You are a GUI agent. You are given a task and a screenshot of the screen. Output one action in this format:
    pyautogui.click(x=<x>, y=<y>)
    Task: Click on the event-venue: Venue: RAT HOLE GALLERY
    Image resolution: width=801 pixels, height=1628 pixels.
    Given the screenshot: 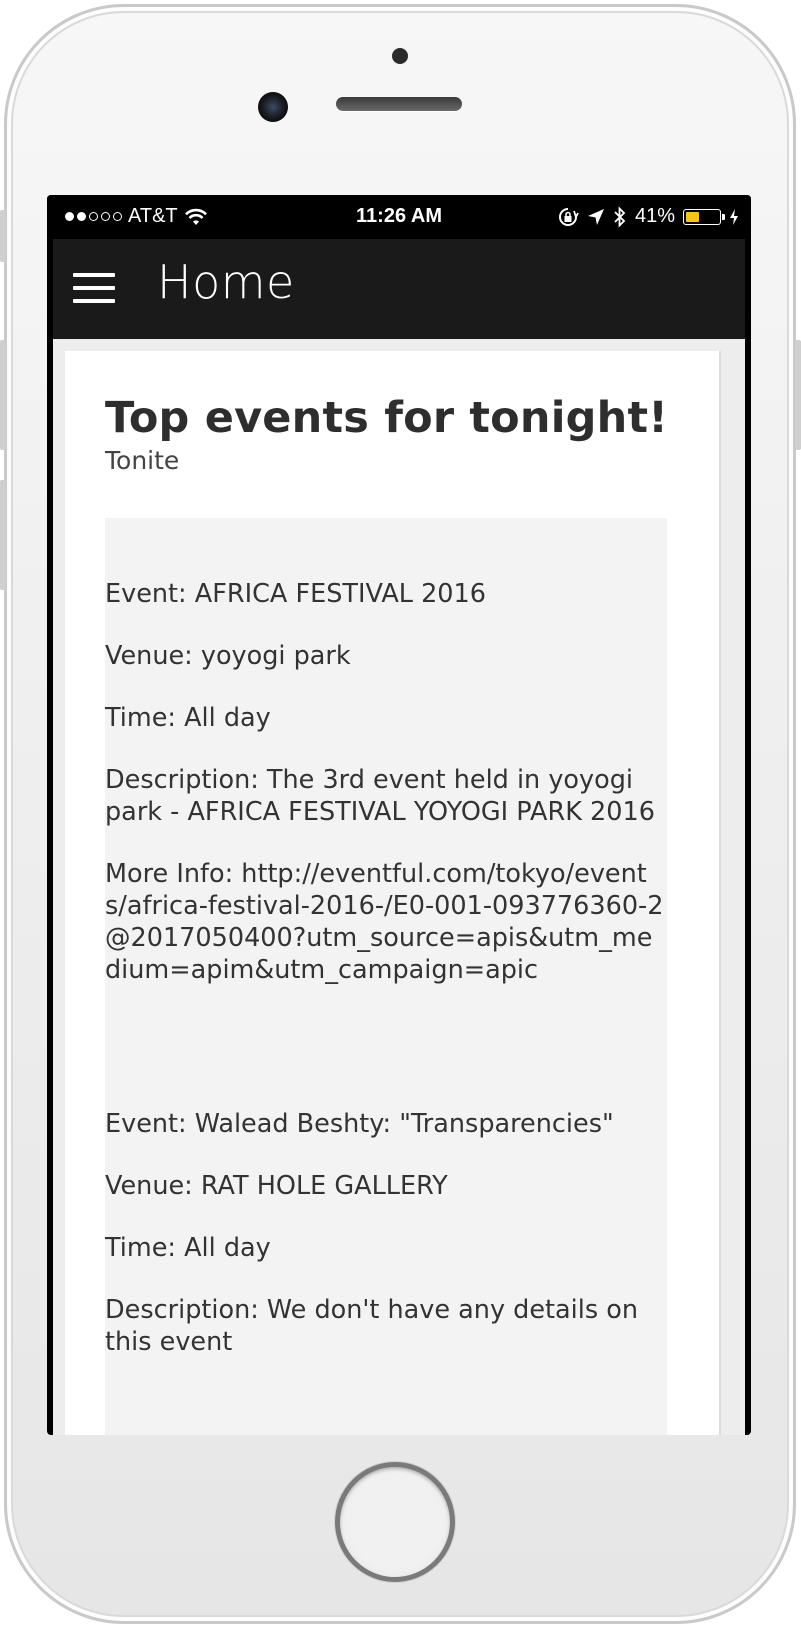 What is the action you would take?
    pyautogui.click(x=276, y=1186)
    